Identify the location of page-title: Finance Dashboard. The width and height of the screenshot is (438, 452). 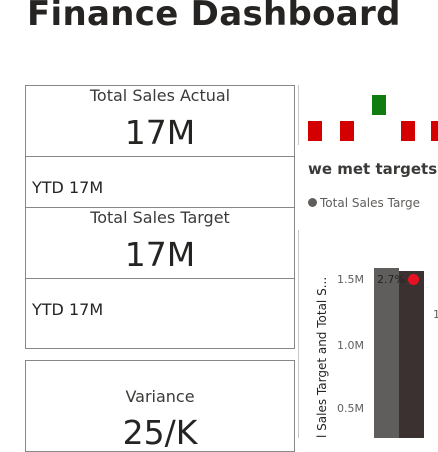
(214, 17).